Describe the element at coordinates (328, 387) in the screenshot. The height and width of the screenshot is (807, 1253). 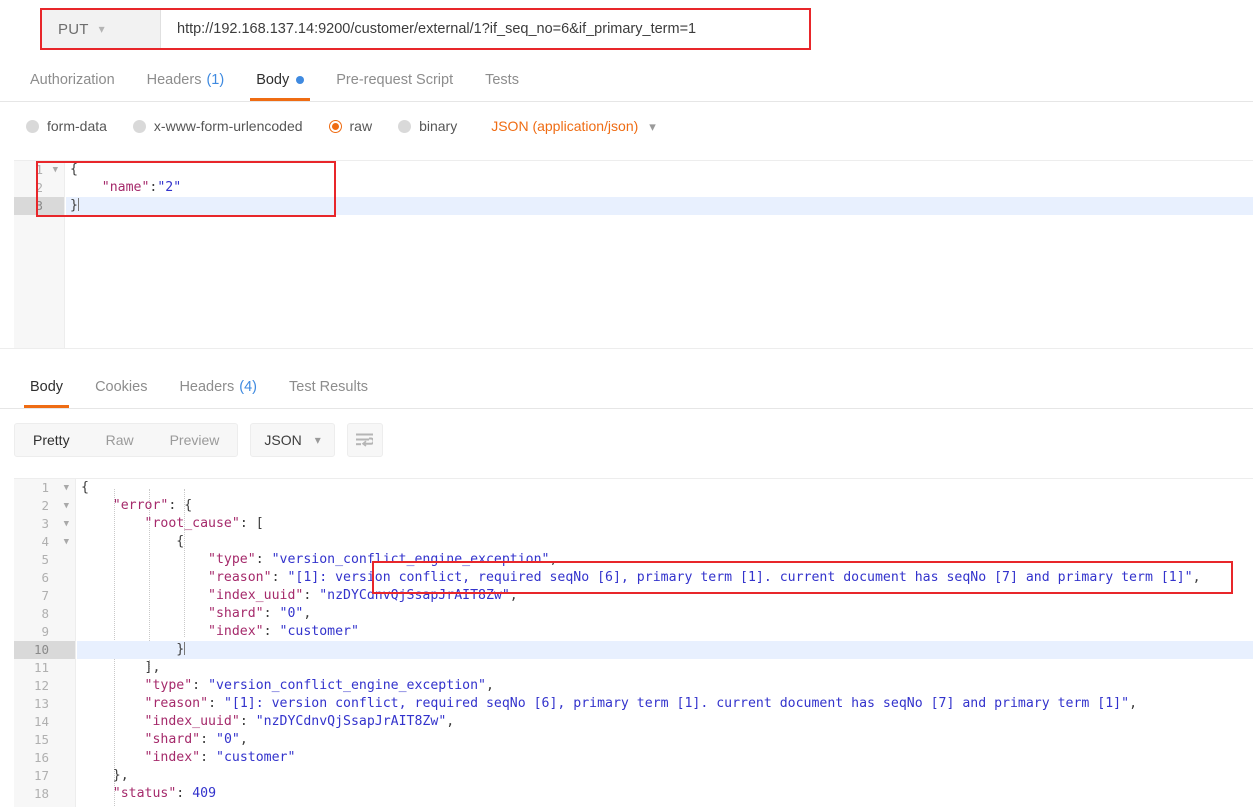
I see `response-tab-test-results: Test Results` at that location.